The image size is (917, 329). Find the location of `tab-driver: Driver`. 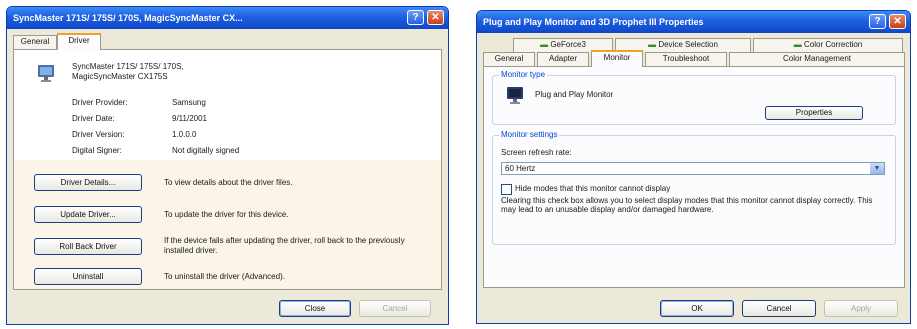

tab-driver: Driver is located at coordinates (79, 41).